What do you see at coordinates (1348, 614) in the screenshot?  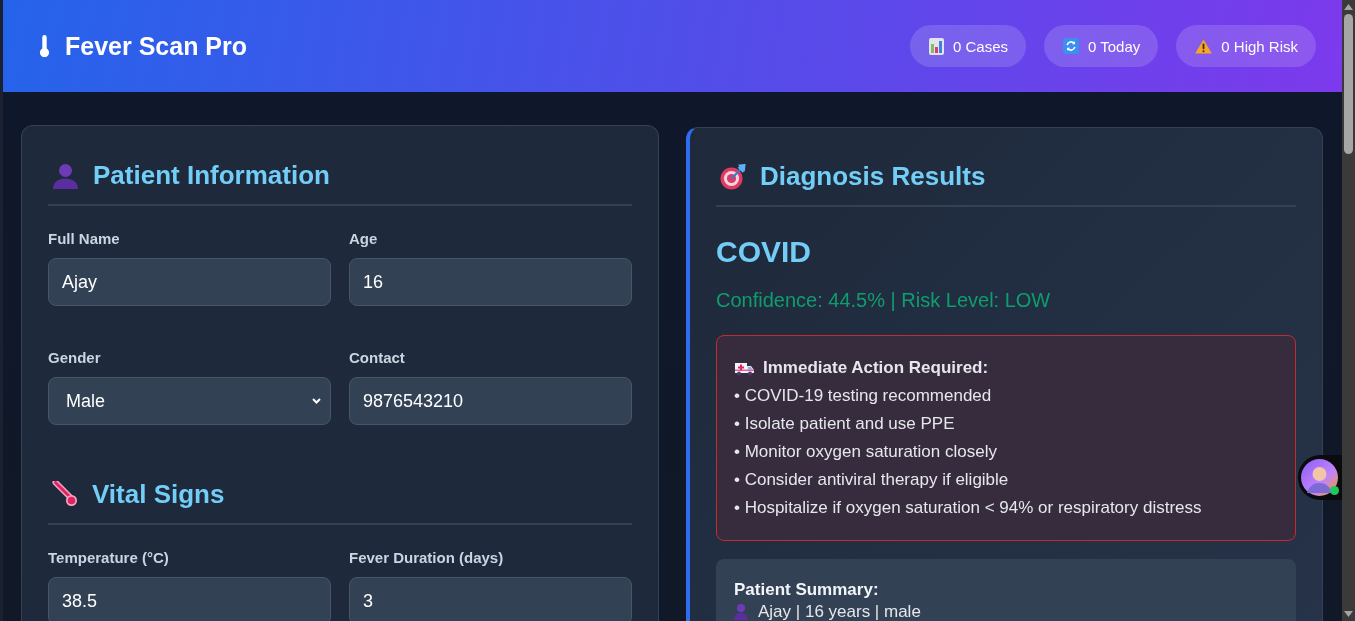 I see `scroll-down-icon` at bounding box center [1348, 614].